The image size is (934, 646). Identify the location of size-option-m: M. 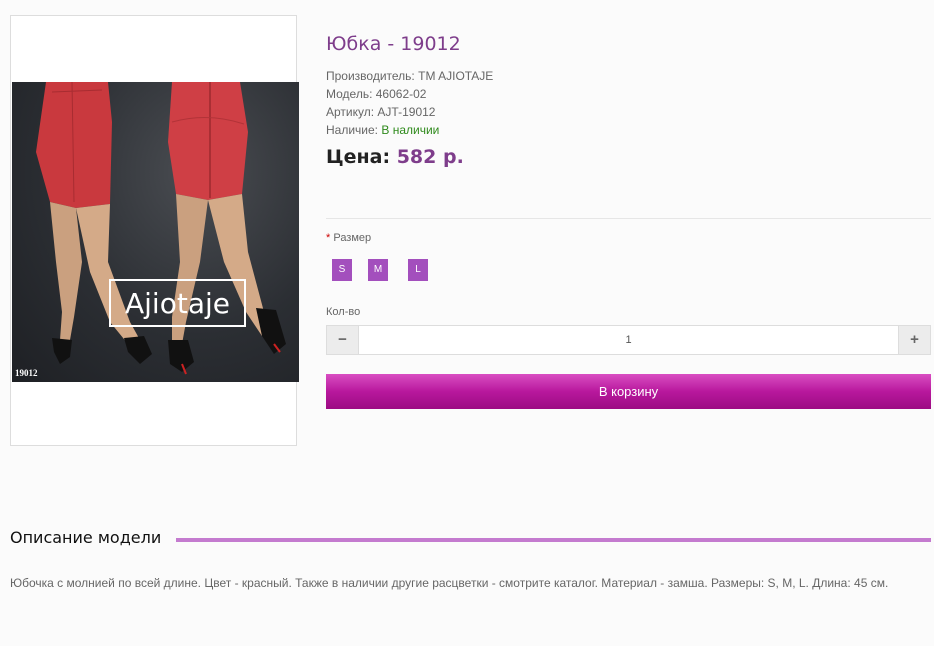
(378, 270).